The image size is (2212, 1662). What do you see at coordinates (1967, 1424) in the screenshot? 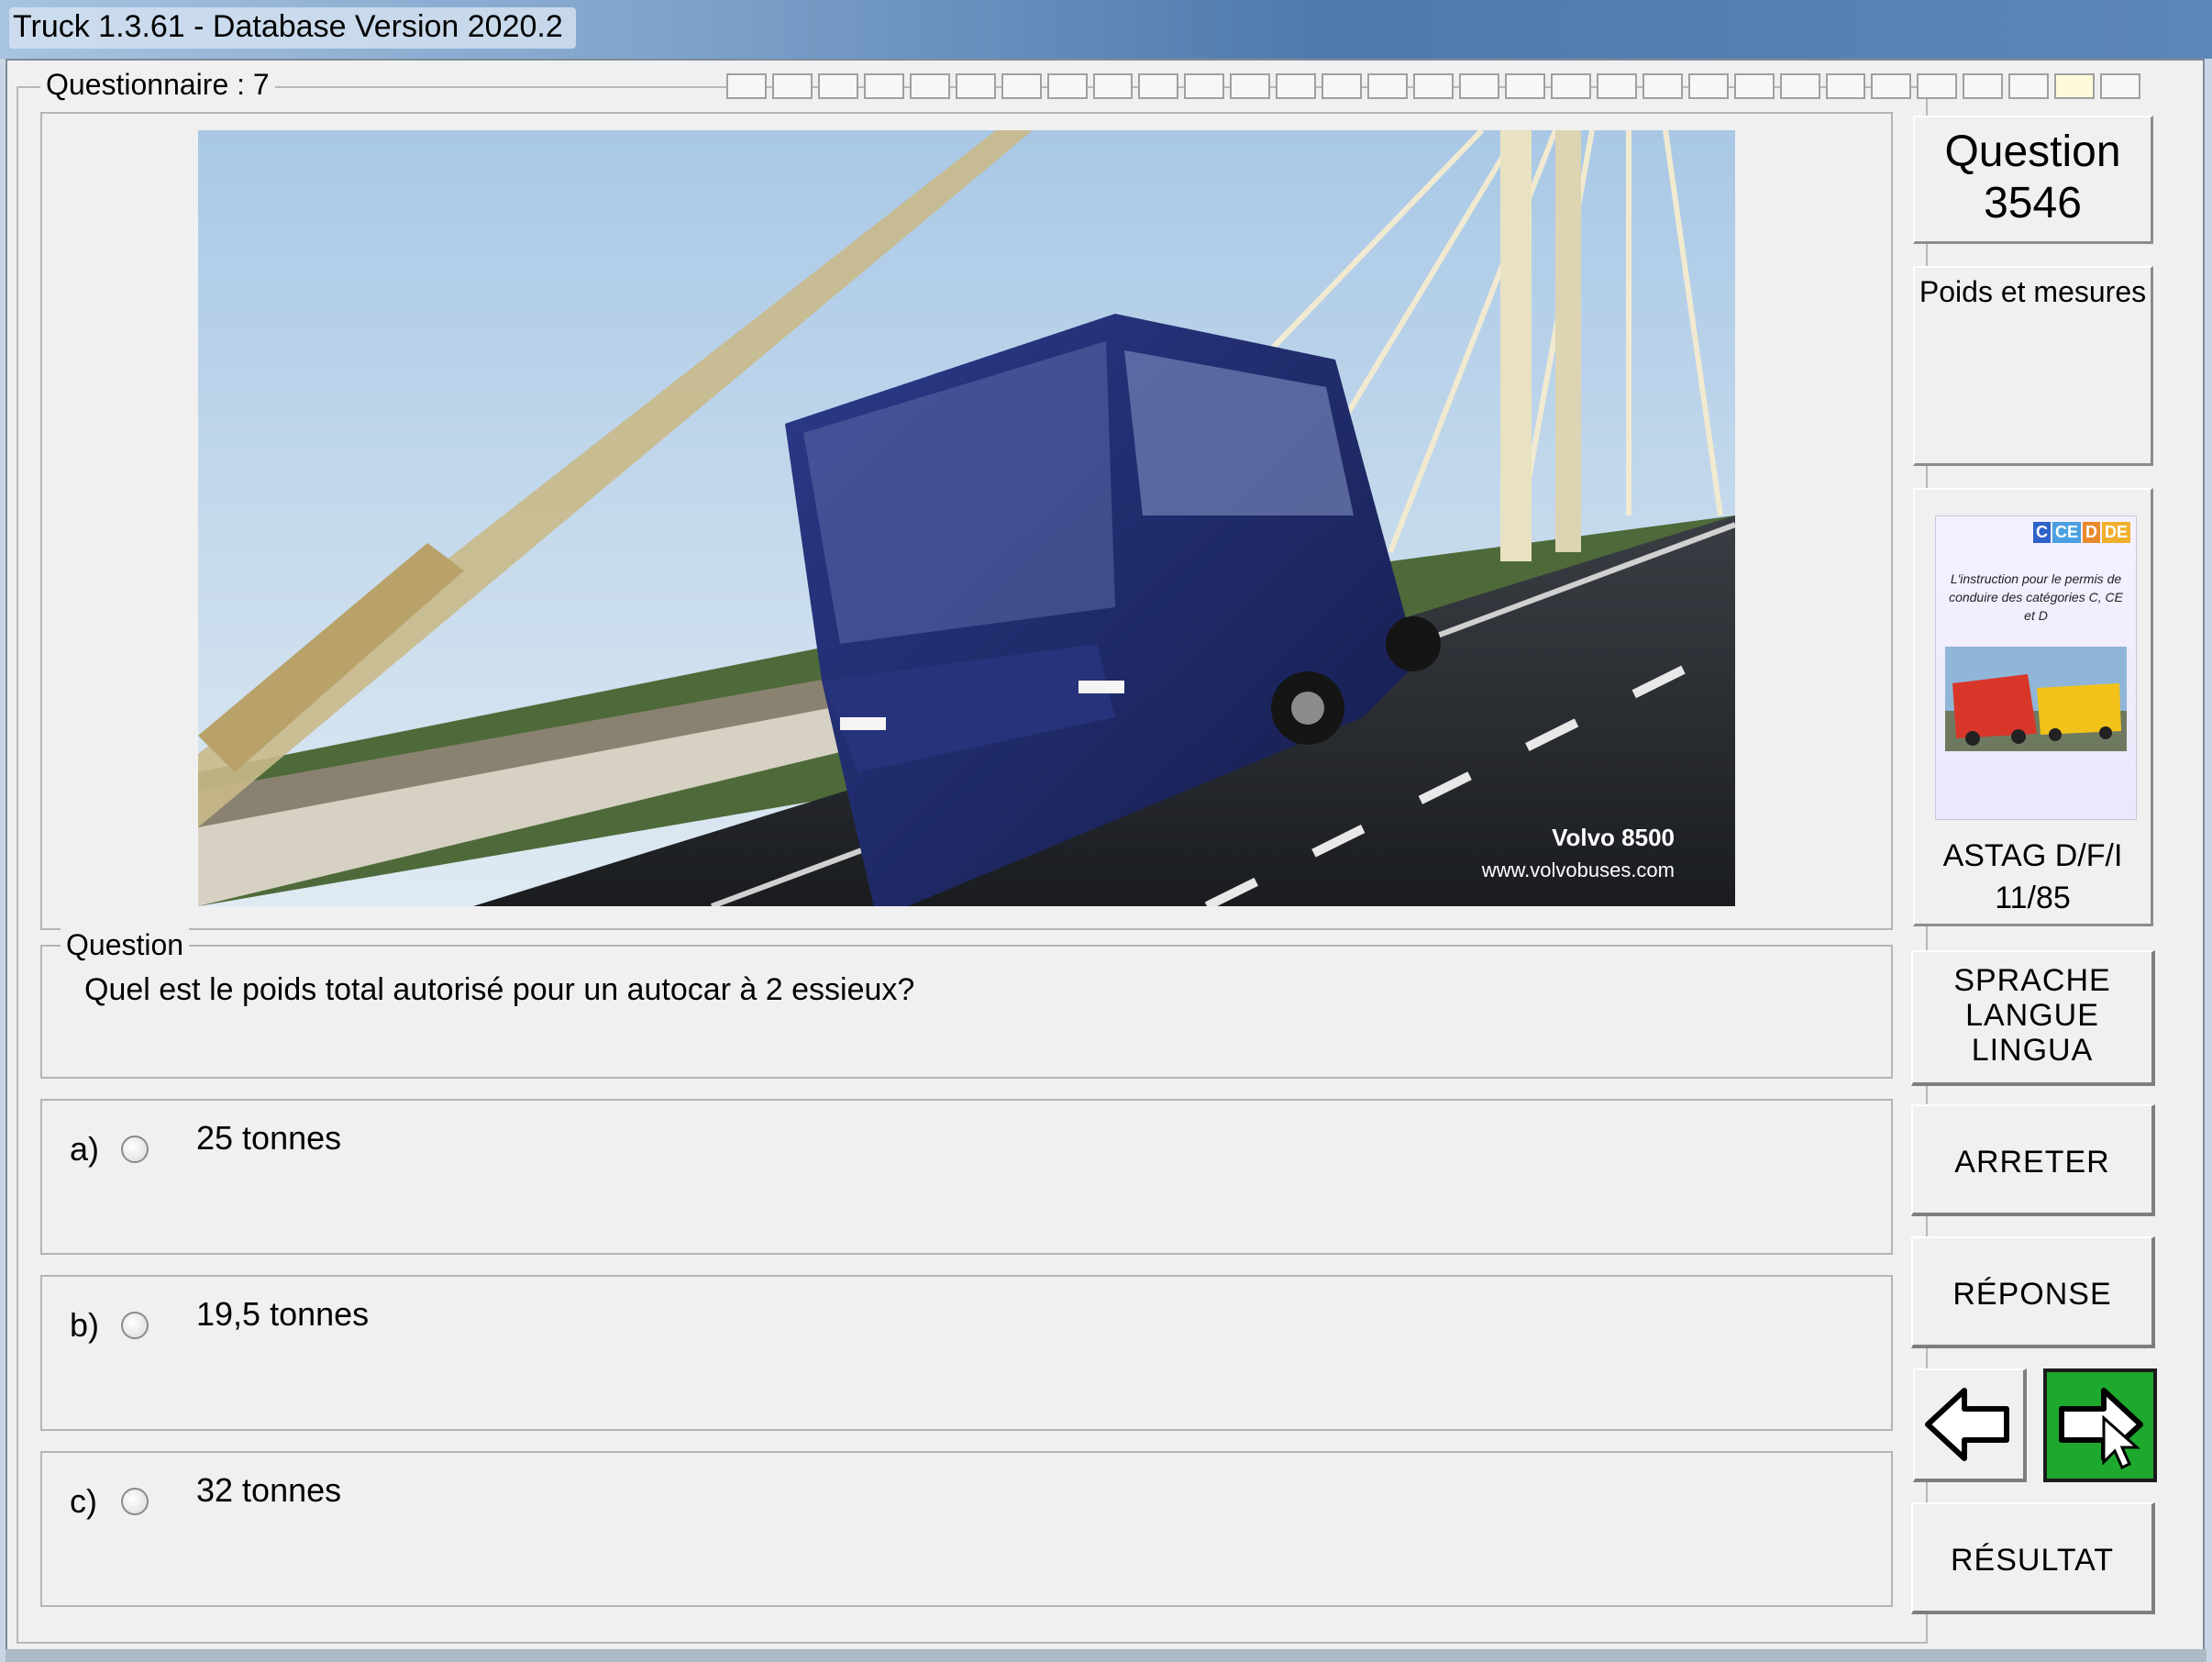
I see `arrow-left-icon` at bounding box center [1967, 1424].